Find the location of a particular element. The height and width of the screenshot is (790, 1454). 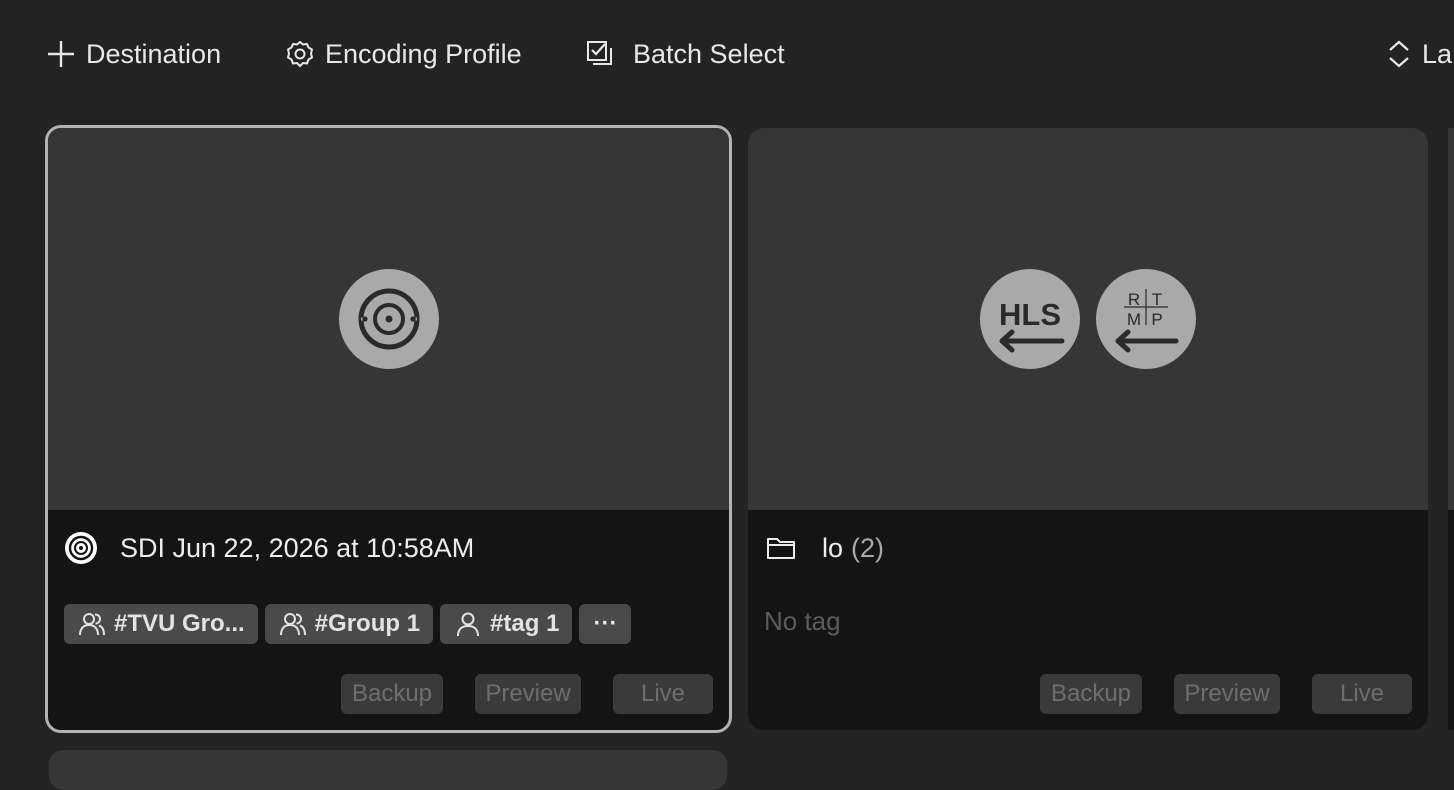

encoding-profile-button: Encoding Profile is located at coordinates (403, 54).